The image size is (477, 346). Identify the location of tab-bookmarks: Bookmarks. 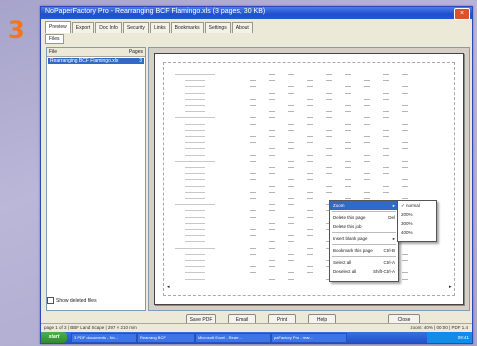
(187, 27).